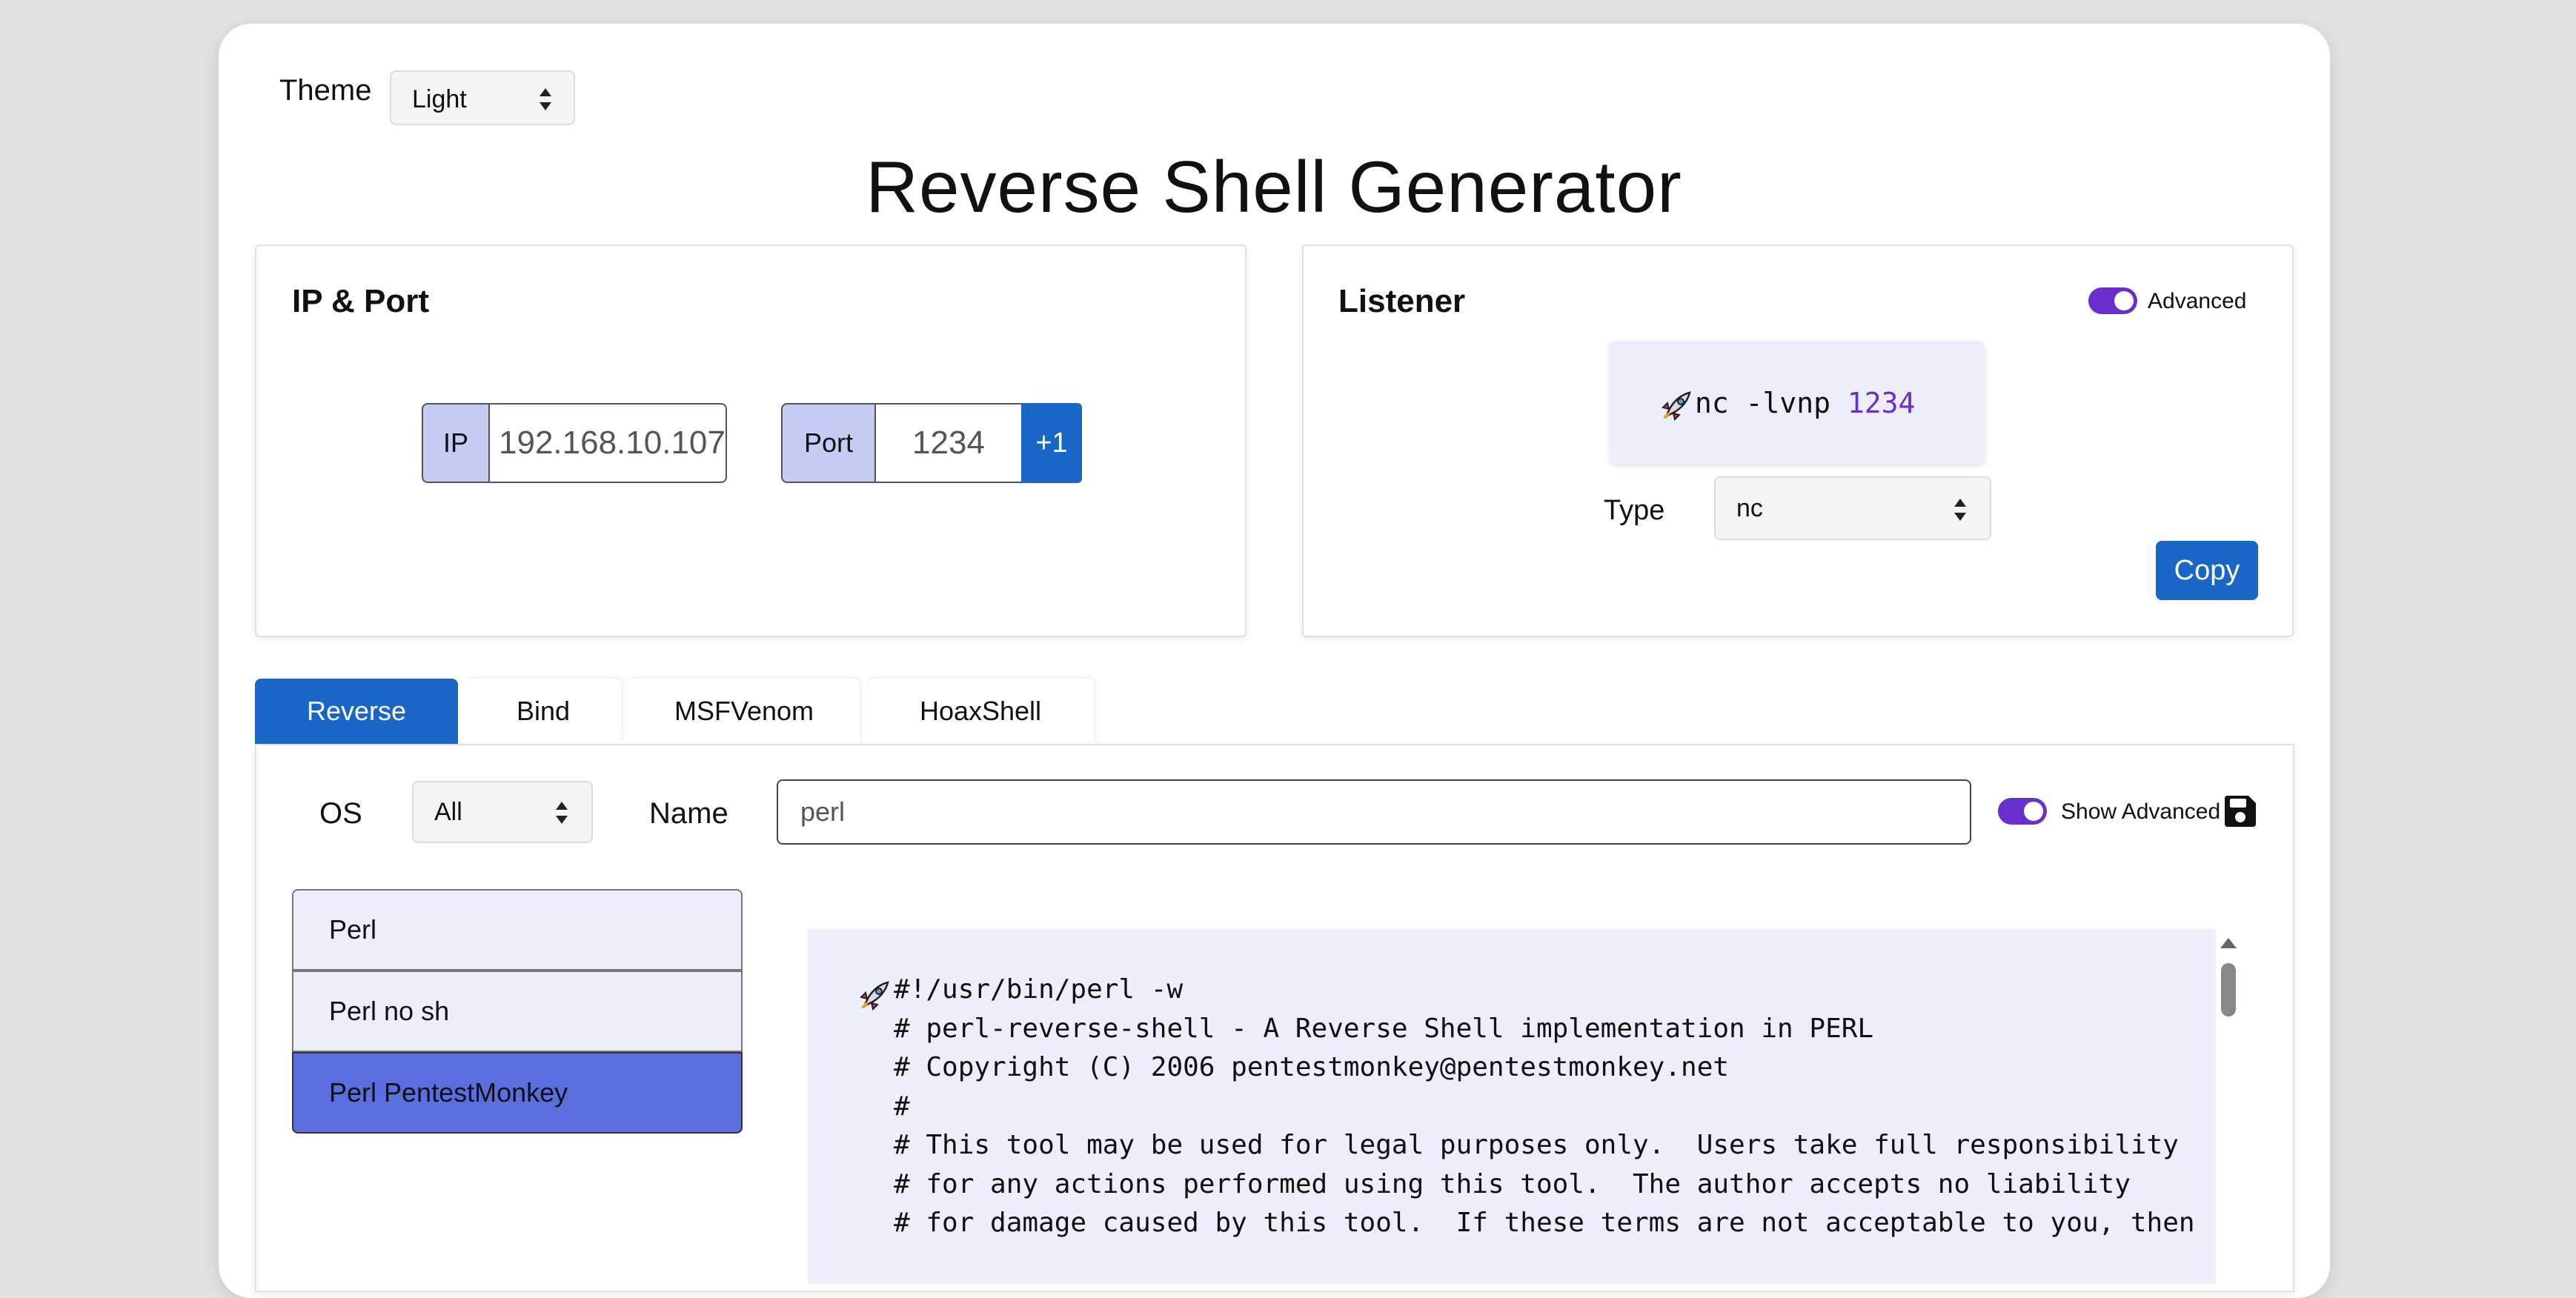 This screenshot has height=1298, width=2576. I want to click on os-selected-value: All, so click(448, 812).